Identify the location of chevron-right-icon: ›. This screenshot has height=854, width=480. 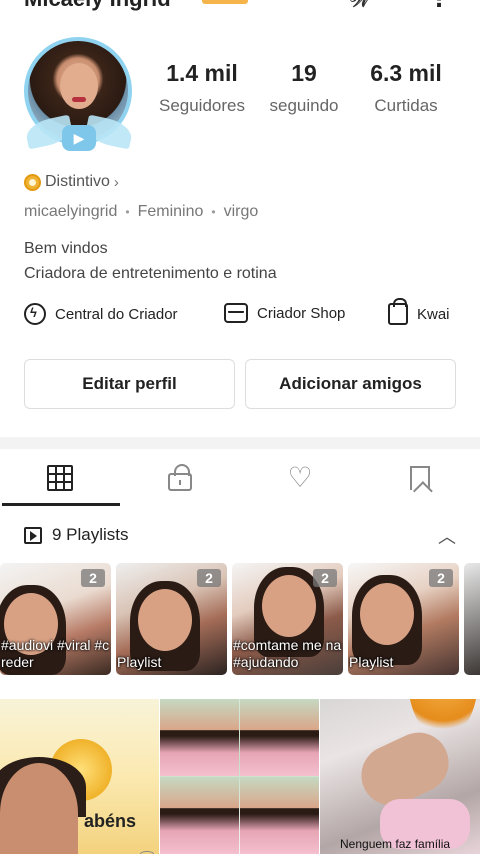
(116, 182).